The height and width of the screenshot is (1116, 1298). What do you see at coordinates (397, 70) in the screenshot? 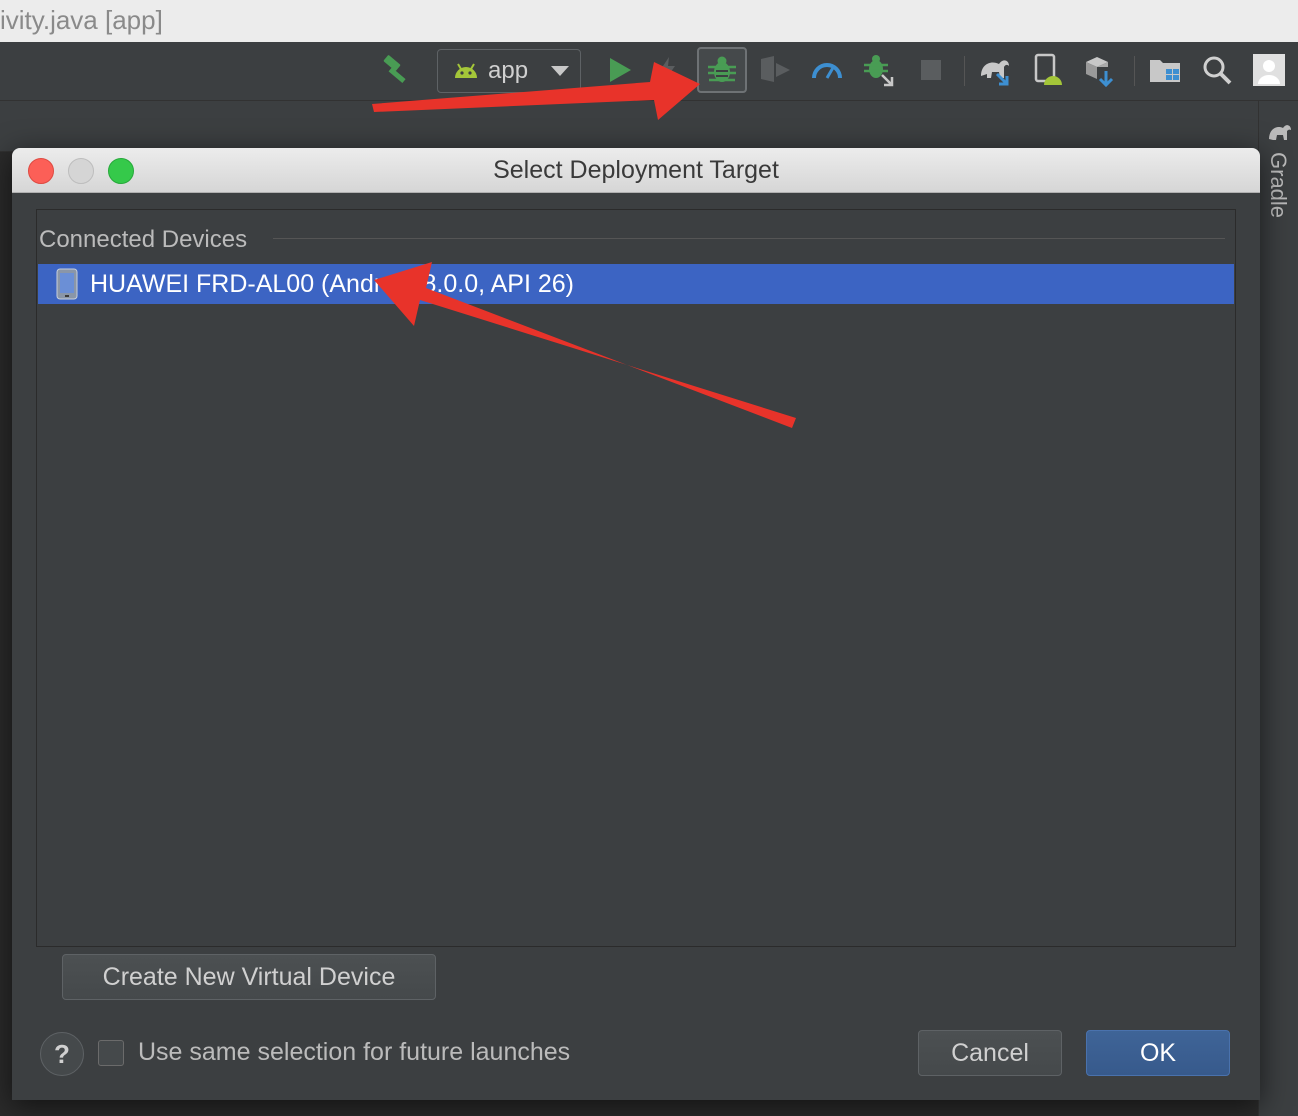
I see `hammer-icon` at bounding box center [397, 70].